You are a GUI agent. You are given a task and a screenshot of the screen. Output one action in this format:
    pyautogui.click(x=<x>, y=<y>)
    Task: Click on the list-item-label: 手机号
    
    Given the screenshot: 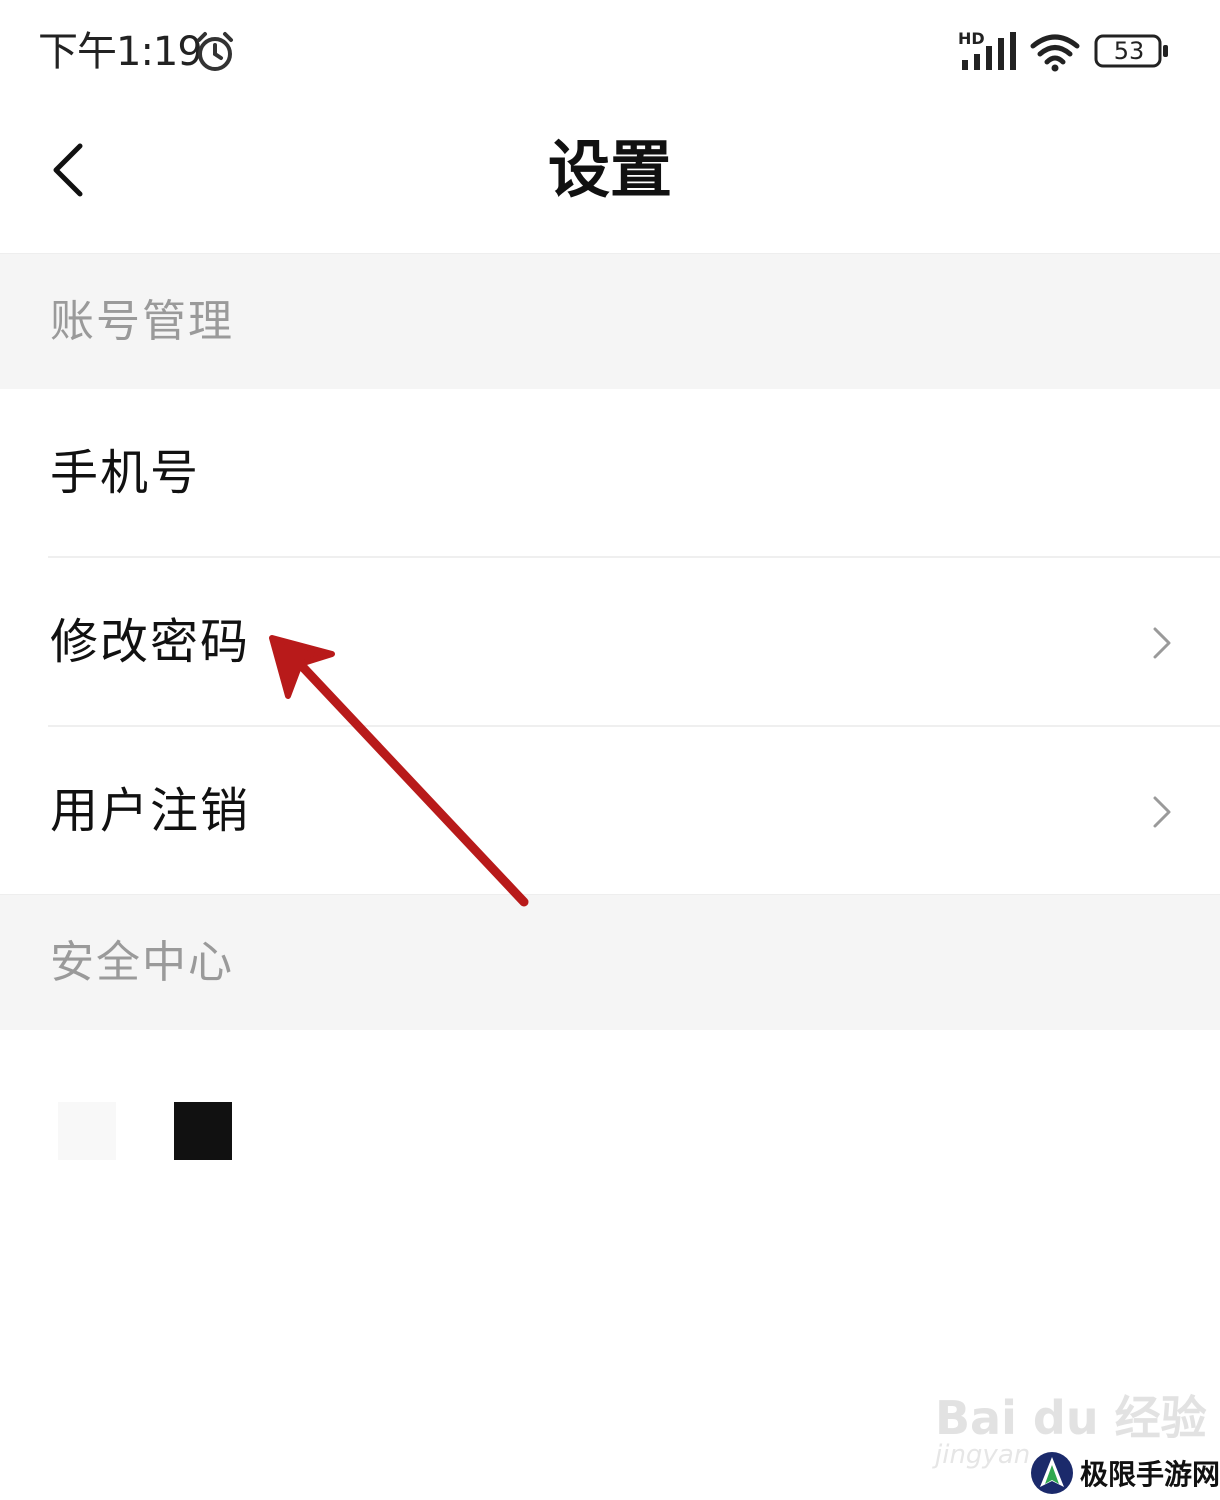 What is the action you would take?
    pyautogui.click(x=125, y=473)
    